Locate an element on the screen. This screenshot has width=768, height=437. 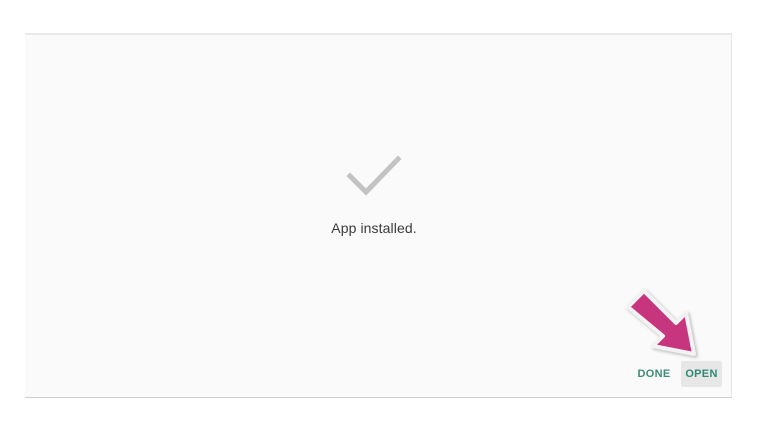
checkmark-icon is located at coordinates (374, 175).